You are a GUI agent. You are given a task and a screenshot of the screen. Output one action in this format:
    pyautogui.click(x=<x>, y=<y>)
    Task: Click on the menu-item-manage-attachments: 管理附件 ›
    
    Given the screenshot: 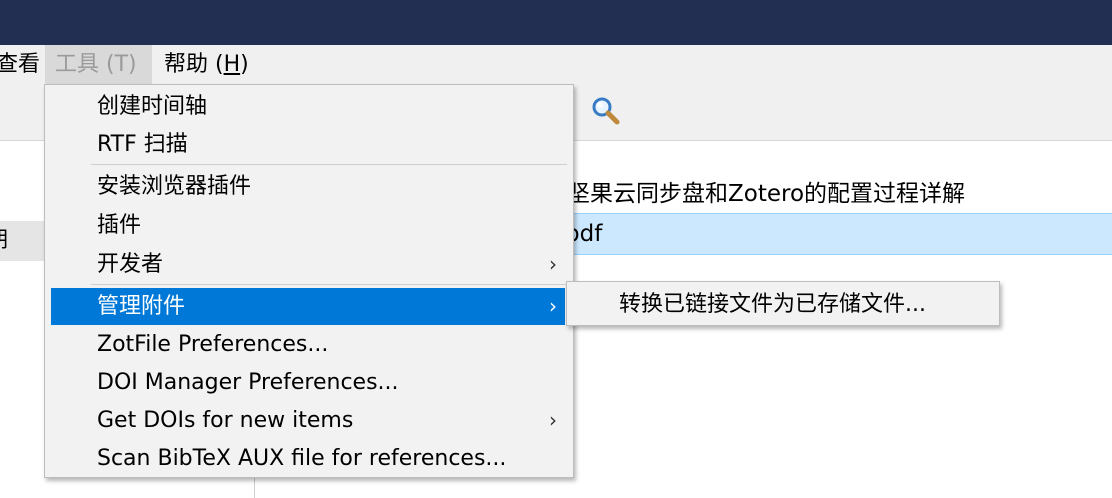 What is the action you would take?
    pyautogui.click(x=308, y=306)
    